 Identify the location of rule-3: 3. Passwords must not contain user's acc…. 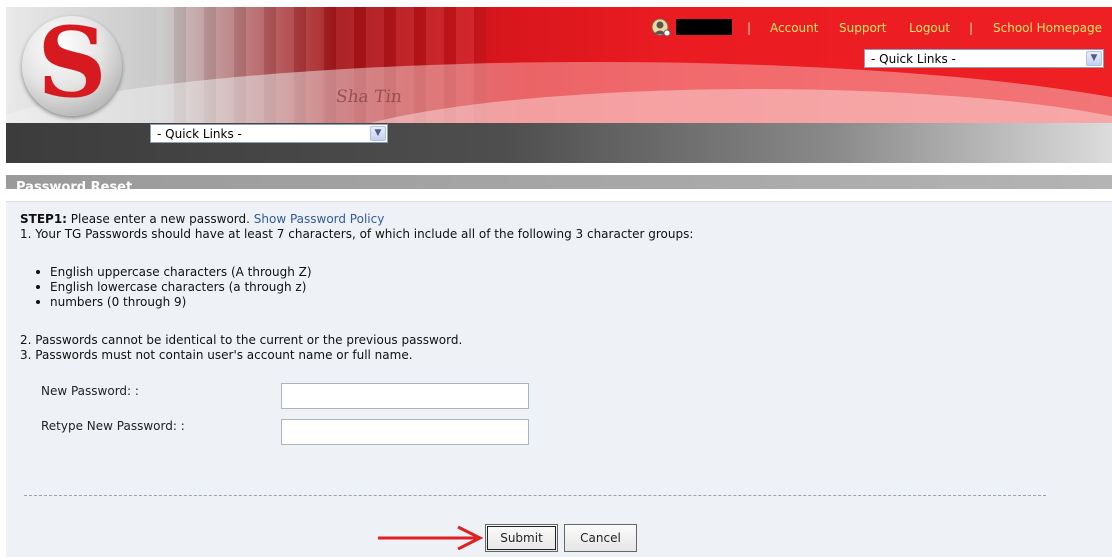
(216, 355).